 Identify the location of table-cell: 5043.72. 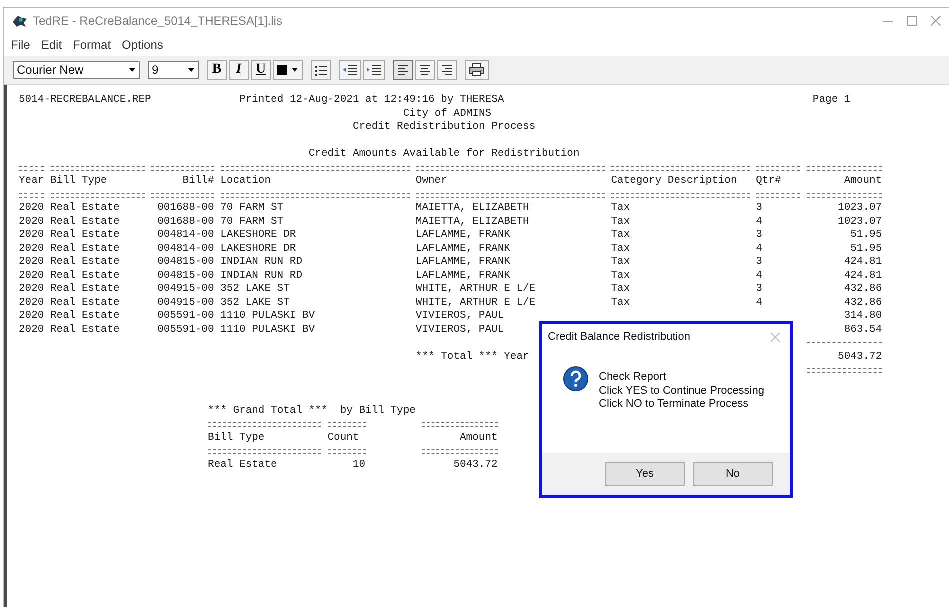
(476, 465).